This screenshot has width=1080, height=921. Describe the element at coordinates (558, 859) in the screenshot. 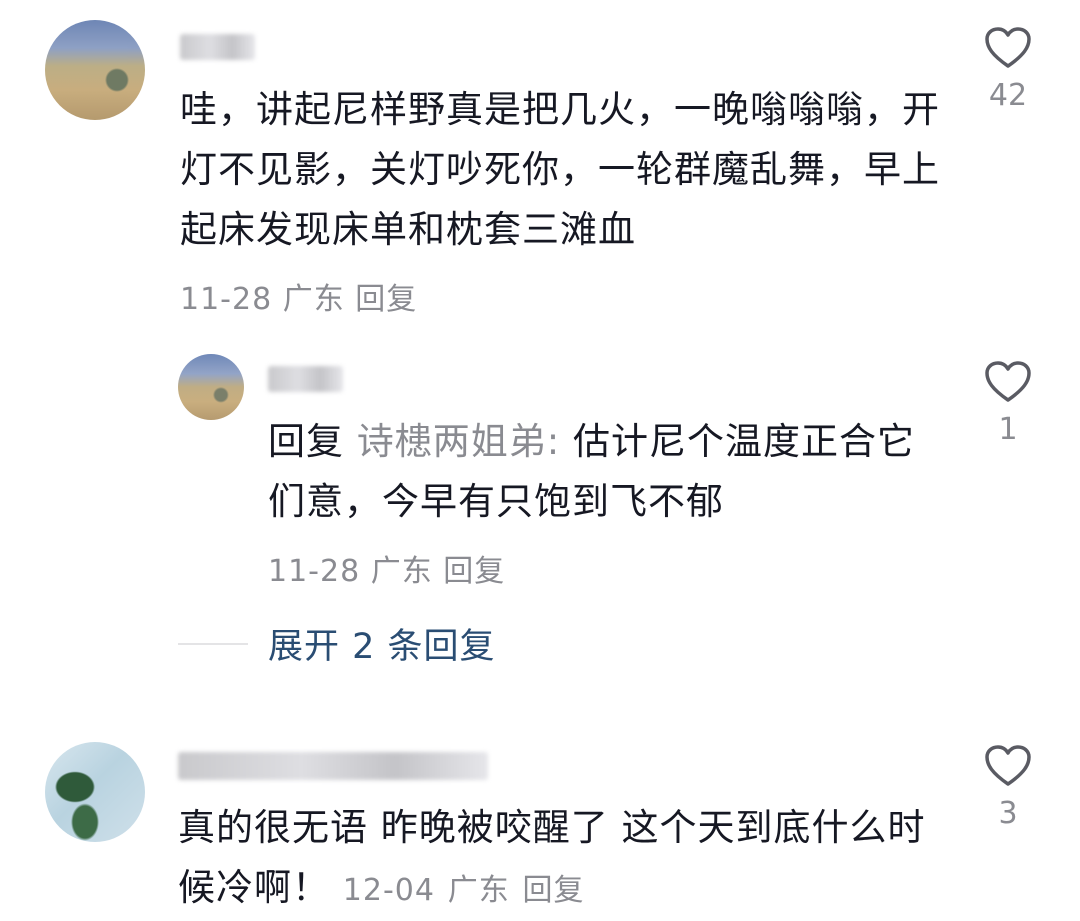

I see `comment-text: 真的很无语 昨晚被咬醒了 这个天到底什么时候冷啊！ 12-04 广东 回复` at that location.